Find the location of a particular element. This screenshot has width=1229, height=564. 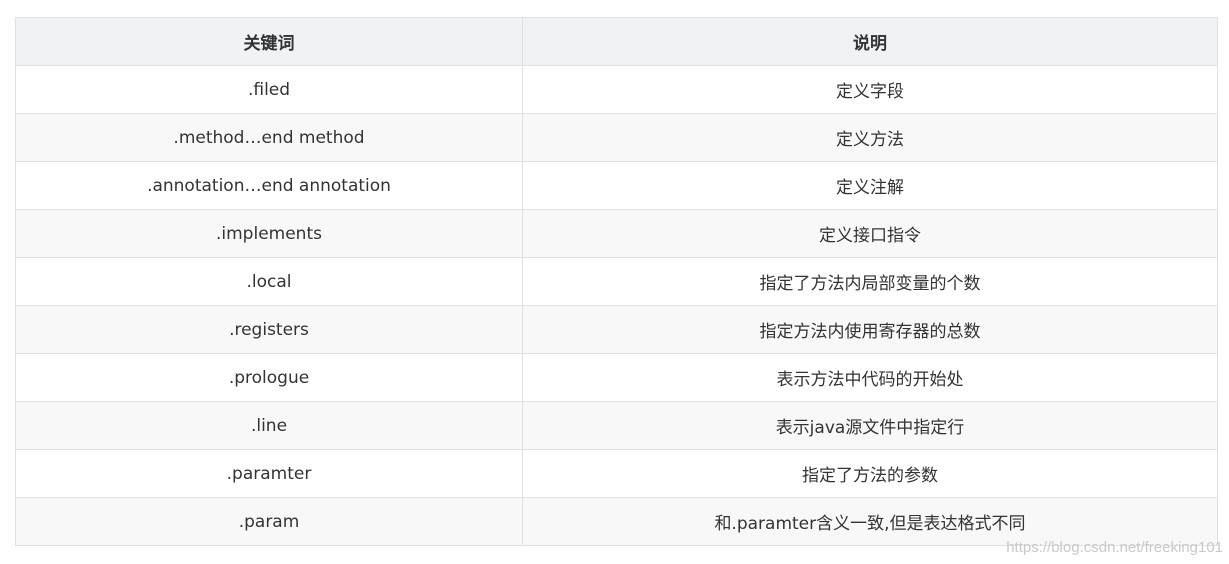

keyword-cell: .method…end method is located at coordinates (269, 137).